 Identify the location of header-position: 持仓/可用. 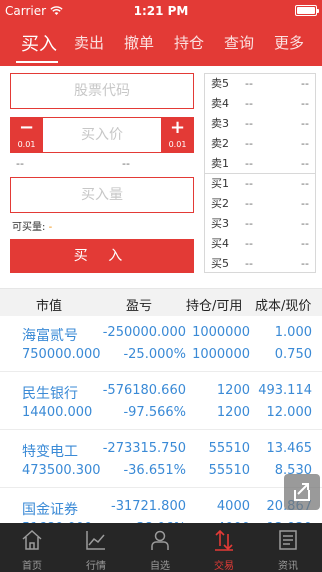
(214, 306).